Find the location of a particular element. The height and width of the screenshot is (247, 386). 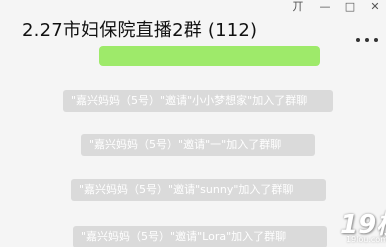

minimize-icon: — is located at coordinates (325, 7).